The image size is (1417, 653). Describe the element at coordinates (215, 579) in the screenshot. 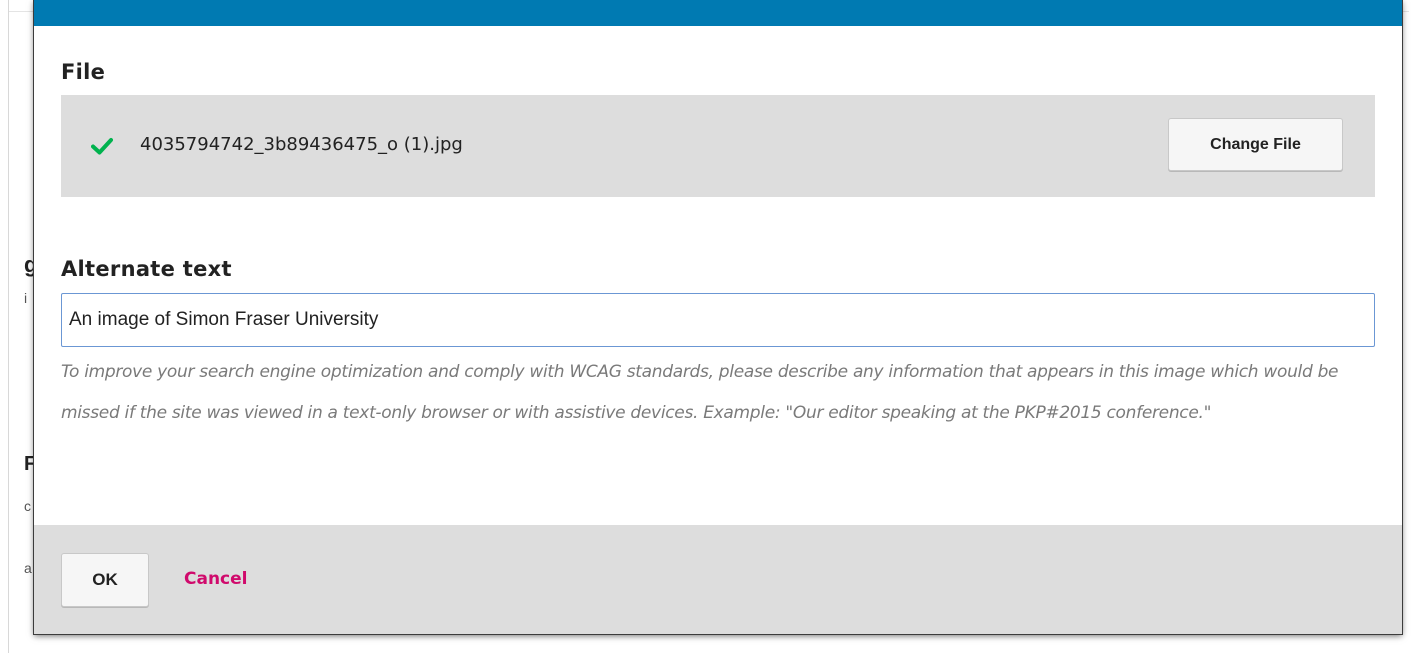

I see `cancel-link: Cancel` at that location.